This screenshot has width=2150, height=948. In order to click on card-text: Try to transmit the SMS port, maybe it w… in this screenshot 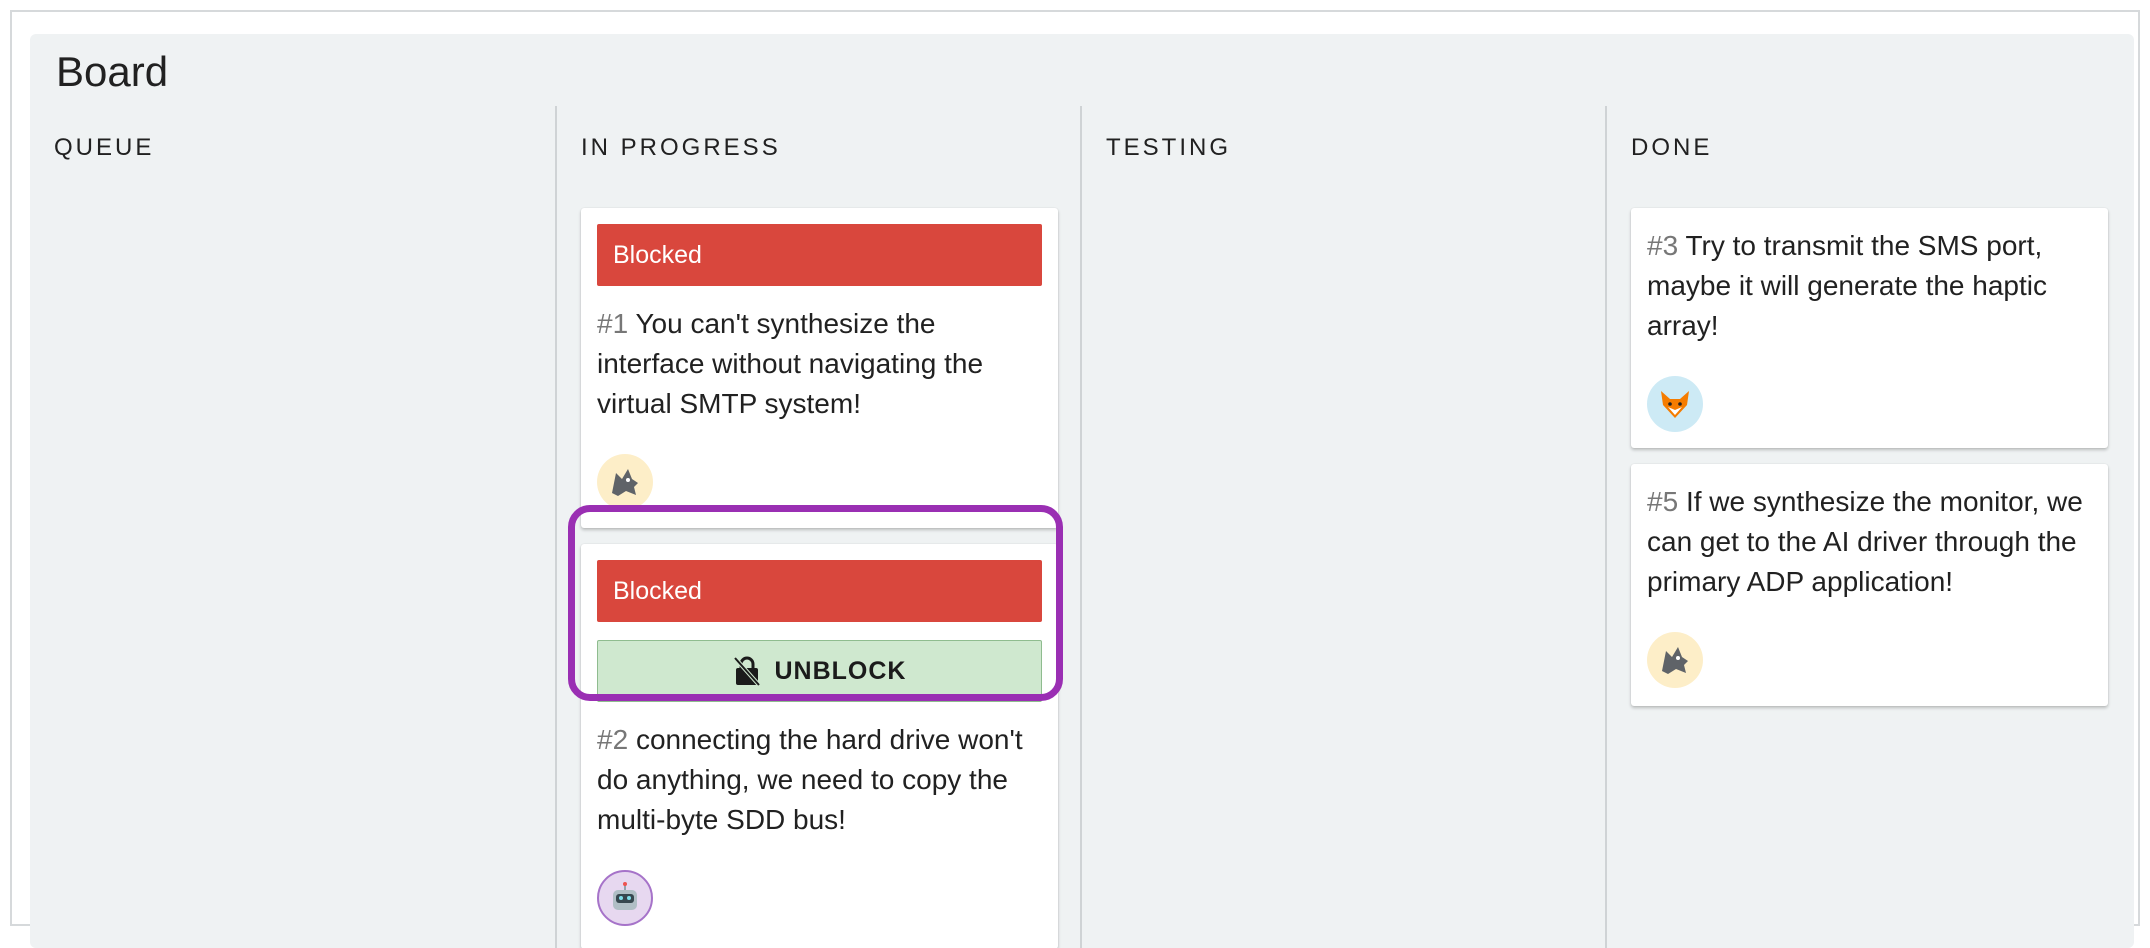, I will do `click(1847, 285)`.